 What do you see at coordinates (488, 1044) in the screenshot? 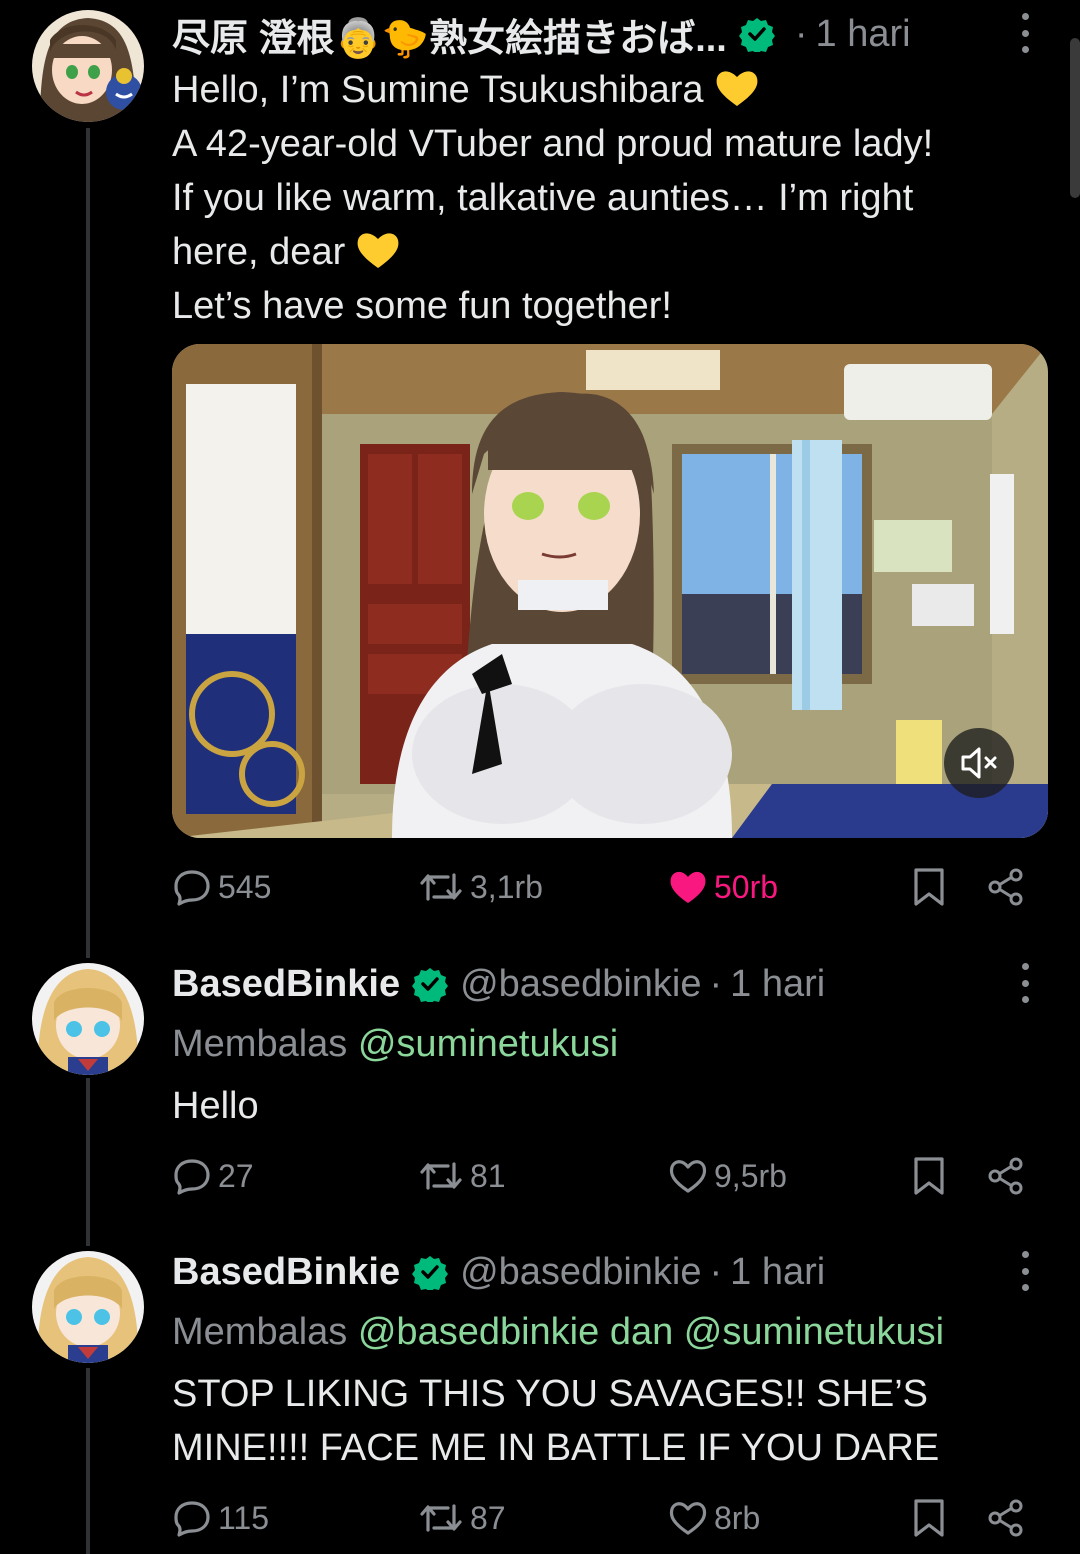
I see `mention-link: @suminetukusi` at bounding box center [488, 1044].